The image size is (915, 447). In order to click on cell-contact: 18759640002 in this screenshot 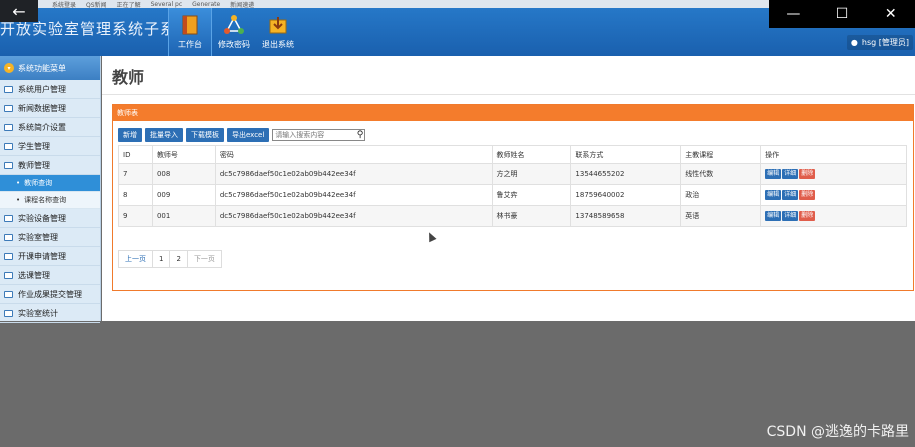, I will do `click(626, 195)`.